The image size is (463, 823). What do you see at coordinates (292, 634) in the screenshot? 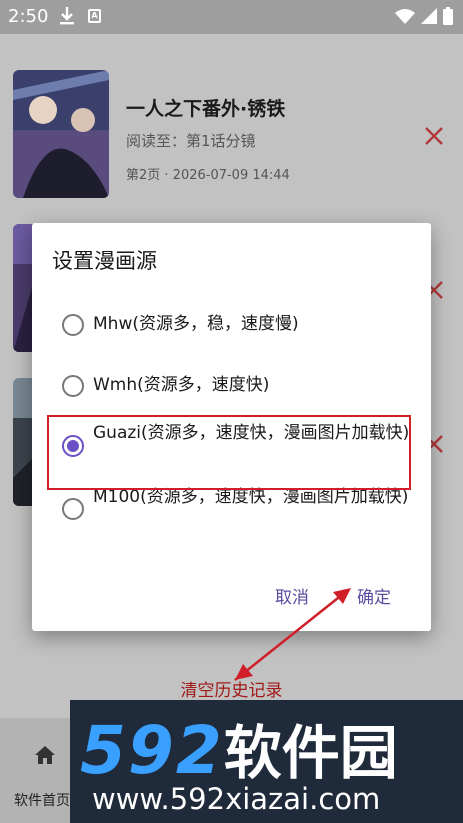
I see `annotation-arrow-icon` at bounding box center [292, 634].